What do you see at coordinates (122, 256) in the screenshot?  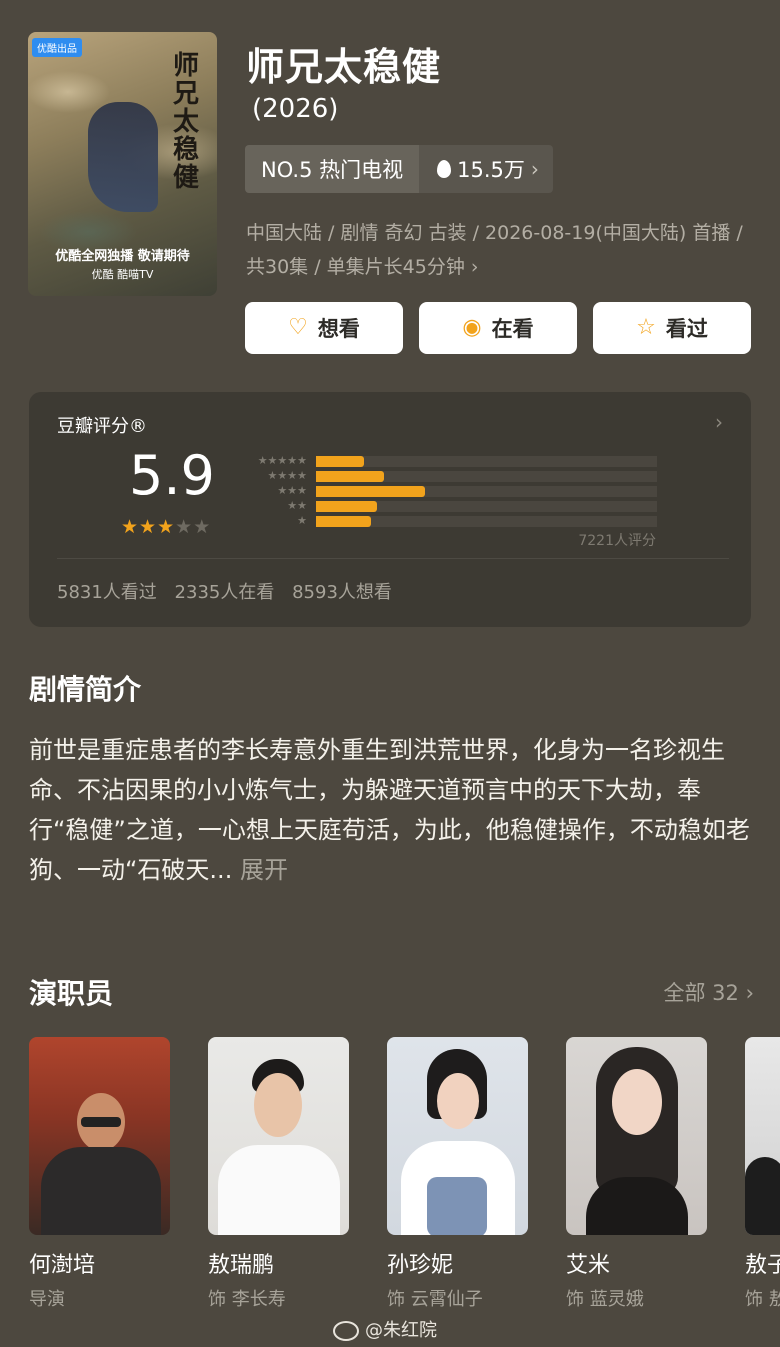 I see `poster-exclusive-text: 优酷全网独播 敬请期待` at bounding box center [122, 256].